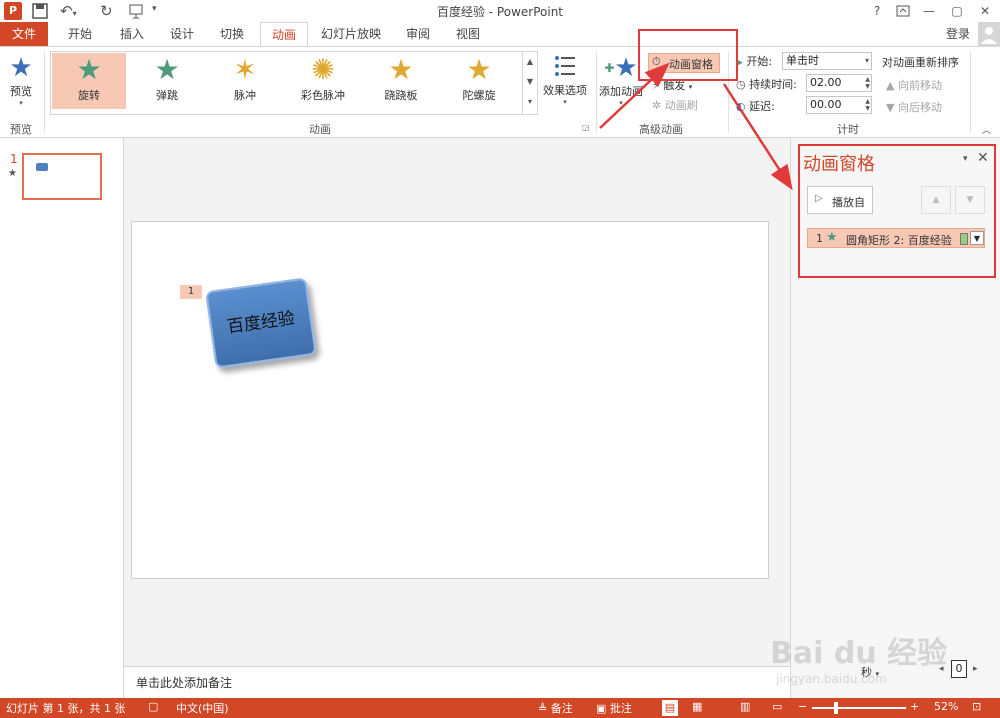 The height and width of the screenshot is (718, 1000). What do you see at coordinates (529, 83) in the screenshot?
I see `gallery-scroll: ▲ ▼ ▾` at bounding box center [529, 83].